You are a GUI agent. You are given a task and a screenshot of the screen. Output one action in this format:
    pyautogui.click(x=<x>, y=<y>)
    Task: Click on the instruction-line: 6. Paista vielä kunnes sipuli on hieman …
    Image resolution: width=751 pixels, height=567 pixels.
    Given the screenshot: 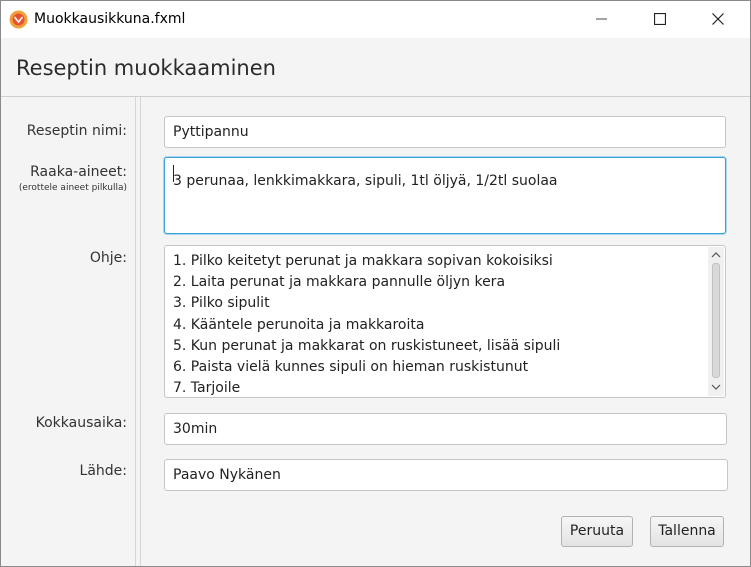 What is the action you would take?
    pyautogui.click(x=351, y=367)
    